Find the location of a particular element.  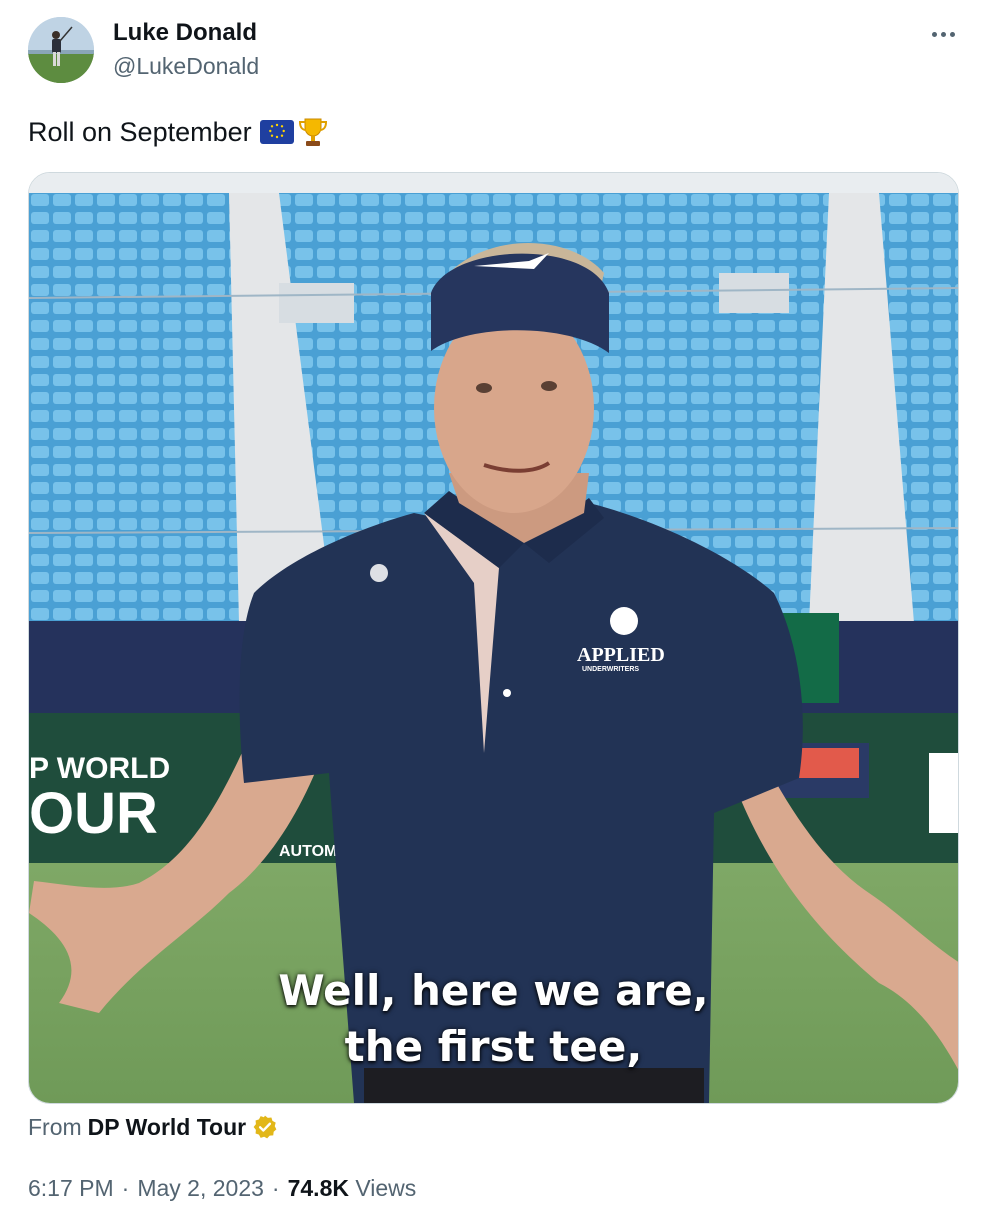

caption-line-1: Well, here we are, is located at coordinates (493, 990).